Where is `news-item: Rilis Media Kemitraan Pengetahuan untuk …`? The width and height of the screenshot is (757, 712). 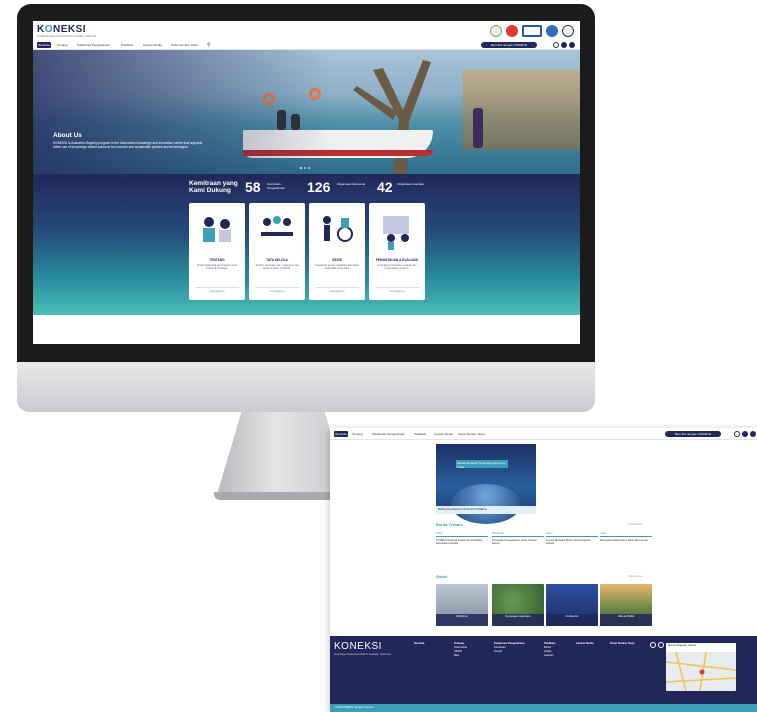 news-item: Rilis Media Kemitraan Pengetahuan untuk … is located at coordinates (518, 539).